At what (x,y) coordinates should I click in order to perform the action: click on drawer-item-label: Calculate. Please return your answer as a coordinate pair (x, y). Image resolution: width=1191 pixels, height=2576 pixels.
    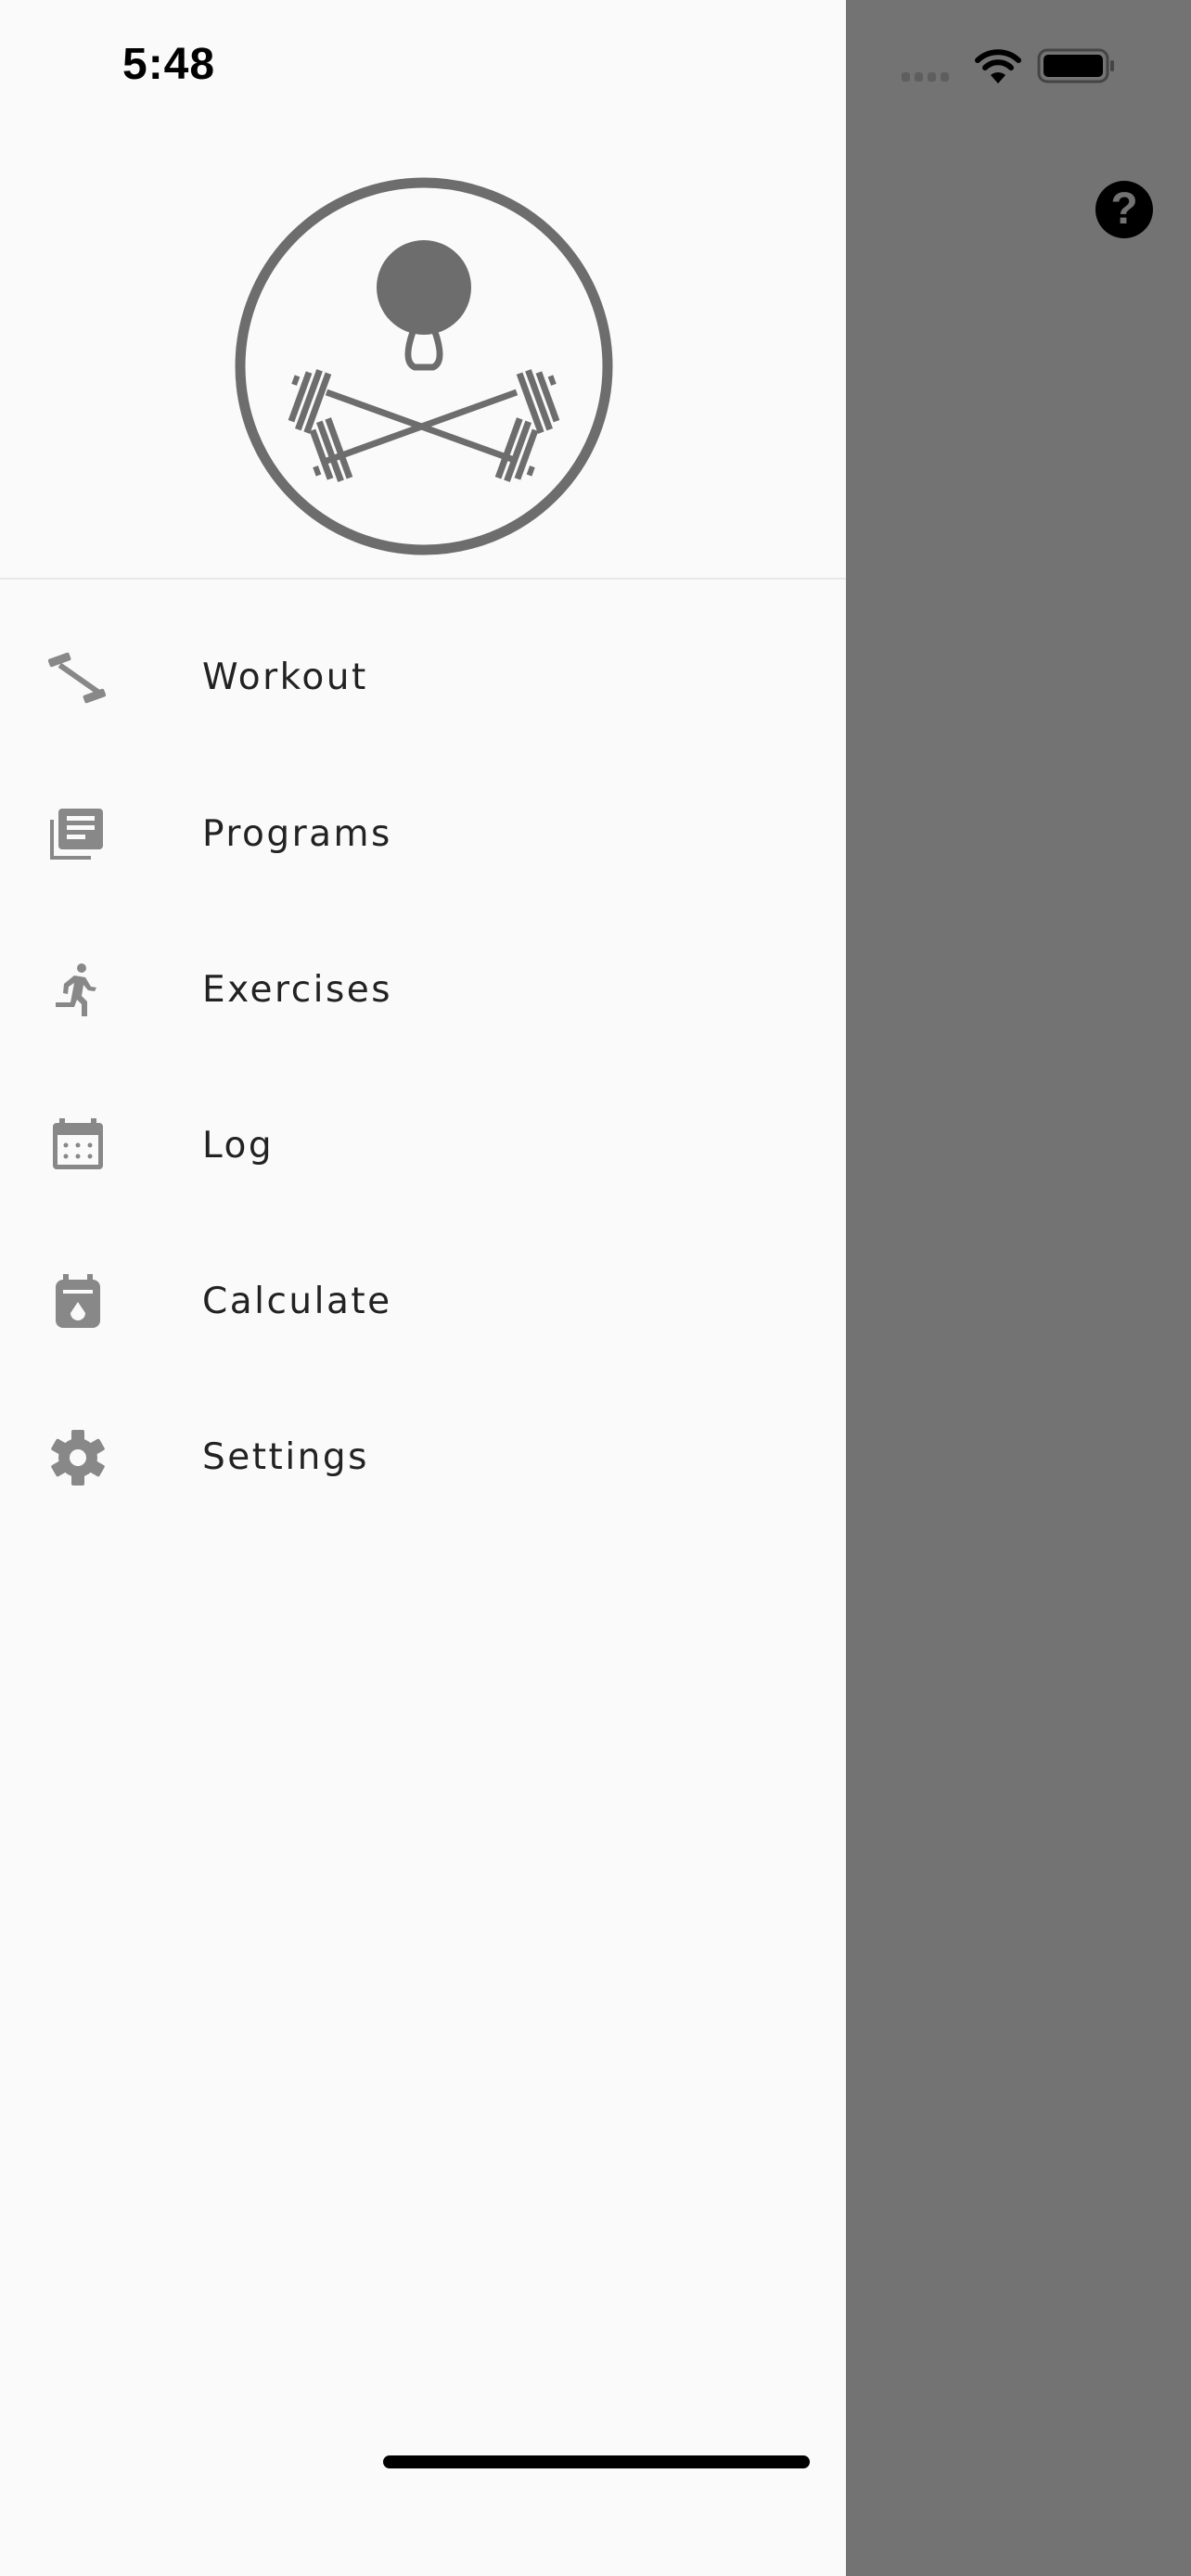
    Looking at the image, I should click on (297, 1301).